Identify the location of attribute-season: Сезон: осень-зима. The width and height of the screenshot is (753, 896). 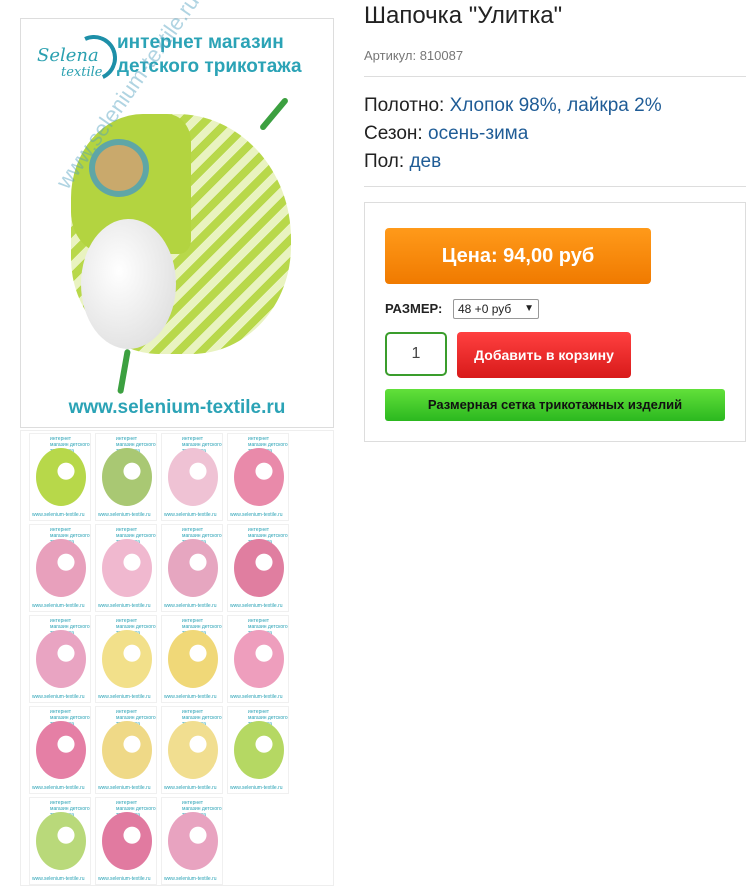
(513, 134).